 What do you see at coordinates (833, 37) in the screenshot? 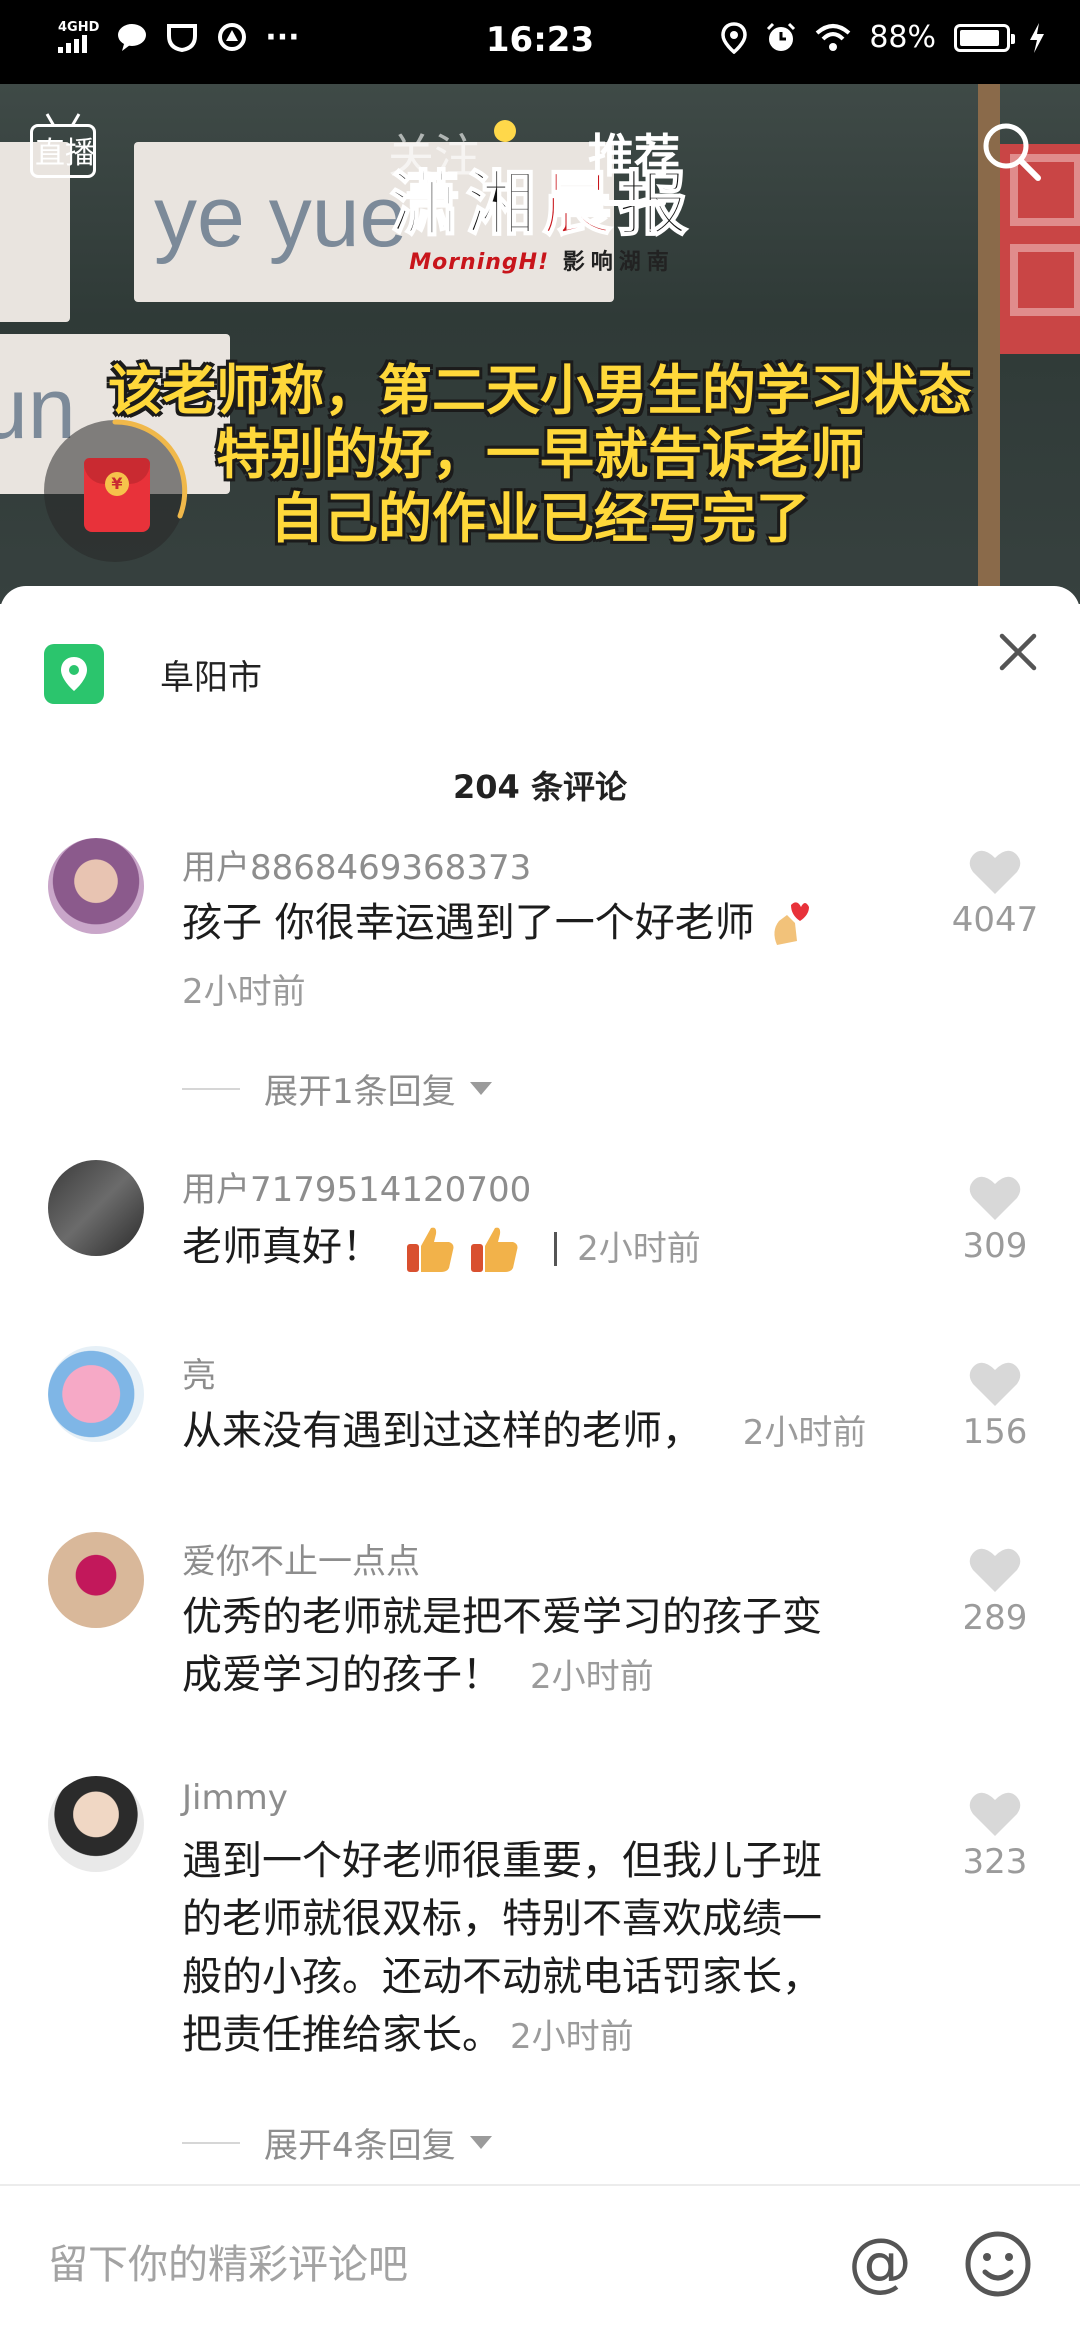
I see `wifi-icon` at bounding box center [833, 37].